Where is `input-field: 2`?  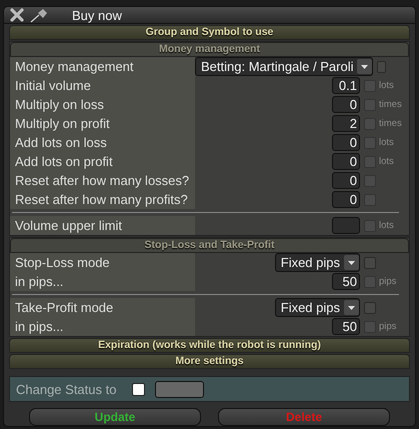 input-field: 2 is located at coordinates (346, 123).